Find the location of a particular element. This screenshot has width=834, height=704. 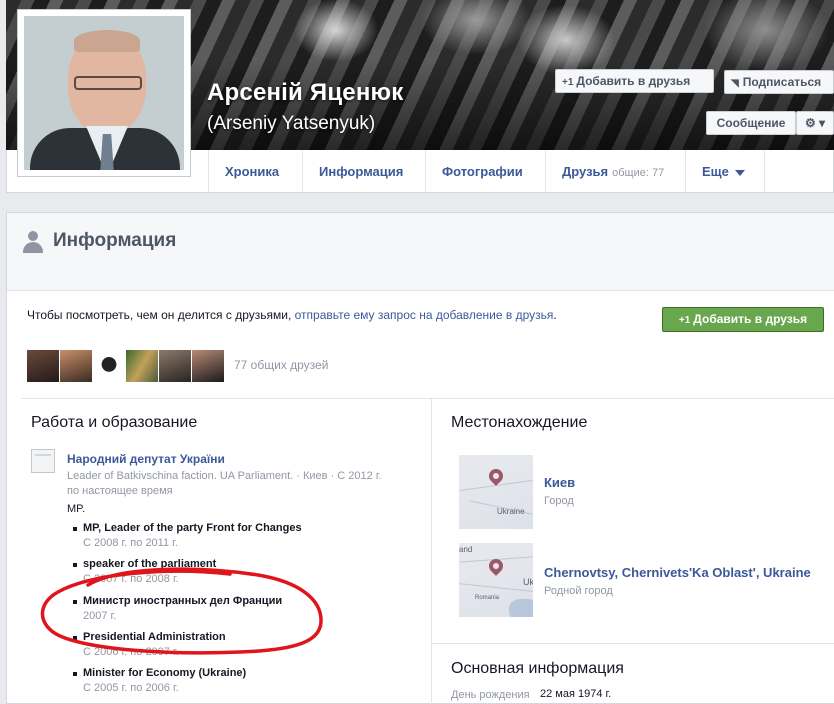

profile-alt-name: (Arseniy Yatsenyuk) is located at coordinates (291, 123).